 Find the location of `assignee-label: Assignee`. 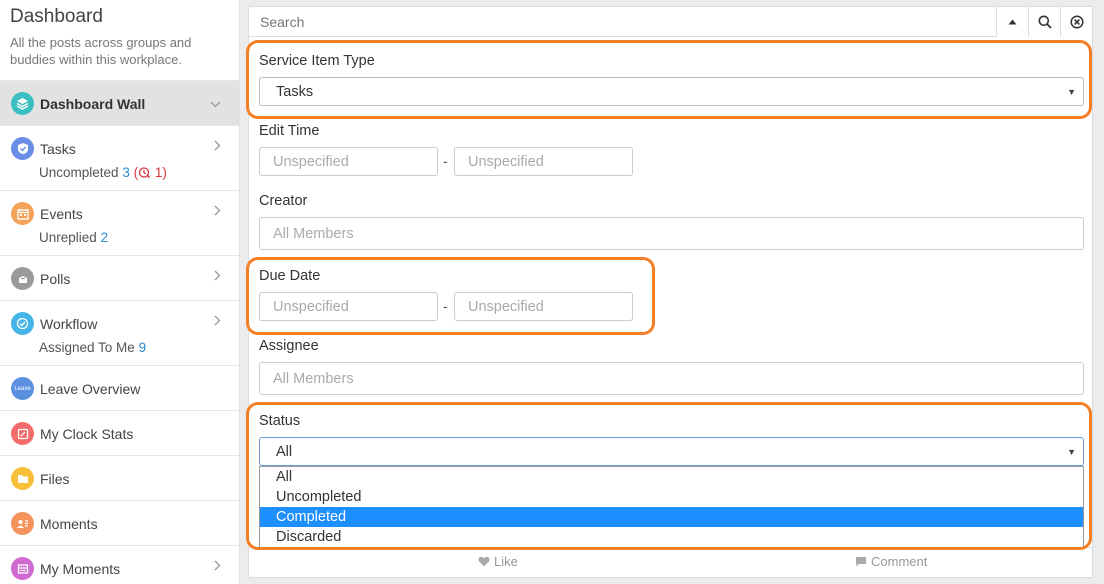

assignee-label: Assignee is located at coordinates (289, 346).